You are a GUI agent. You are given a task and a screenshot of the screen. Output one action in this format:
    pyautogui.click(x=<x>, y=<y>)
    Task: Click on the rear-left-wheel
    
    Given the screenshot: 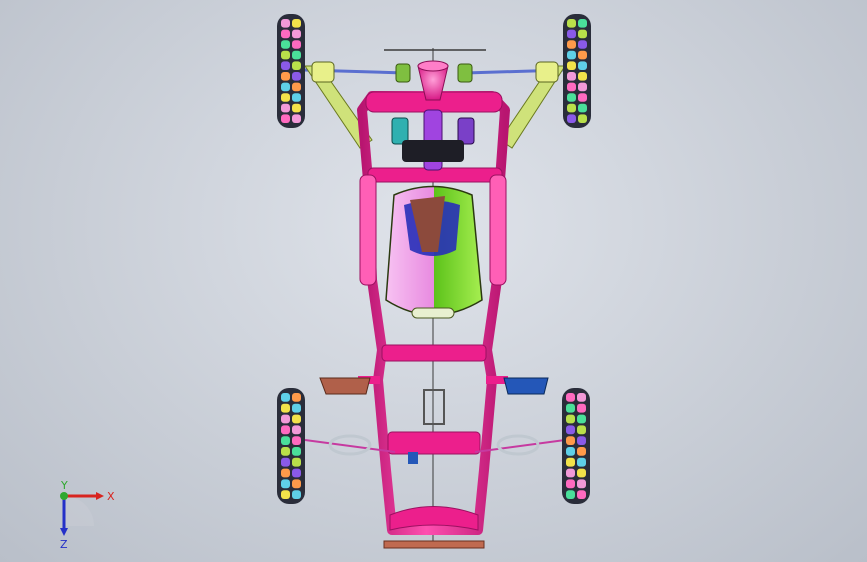 What is the action you would take?
    pyautogui.click(x=291, y=446)
    